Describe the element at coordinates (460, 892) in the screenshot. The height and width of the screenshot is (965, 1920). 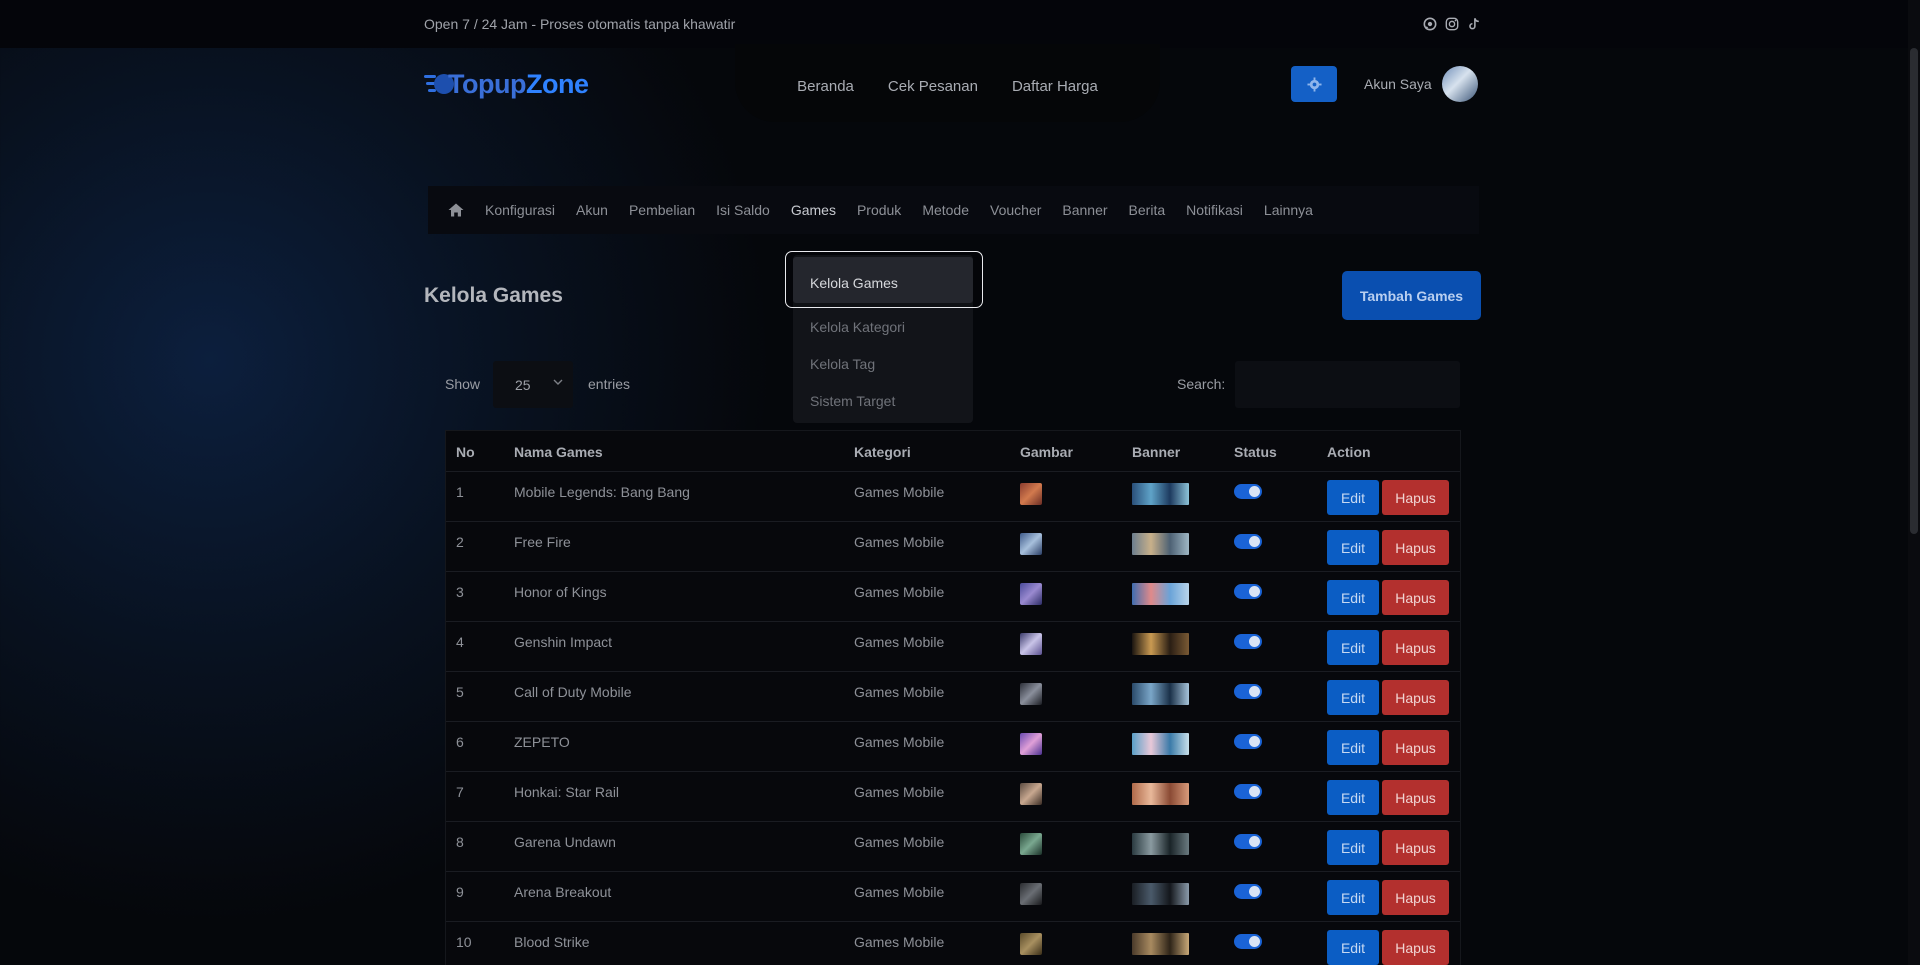
I see `row-no: 9` at that location.